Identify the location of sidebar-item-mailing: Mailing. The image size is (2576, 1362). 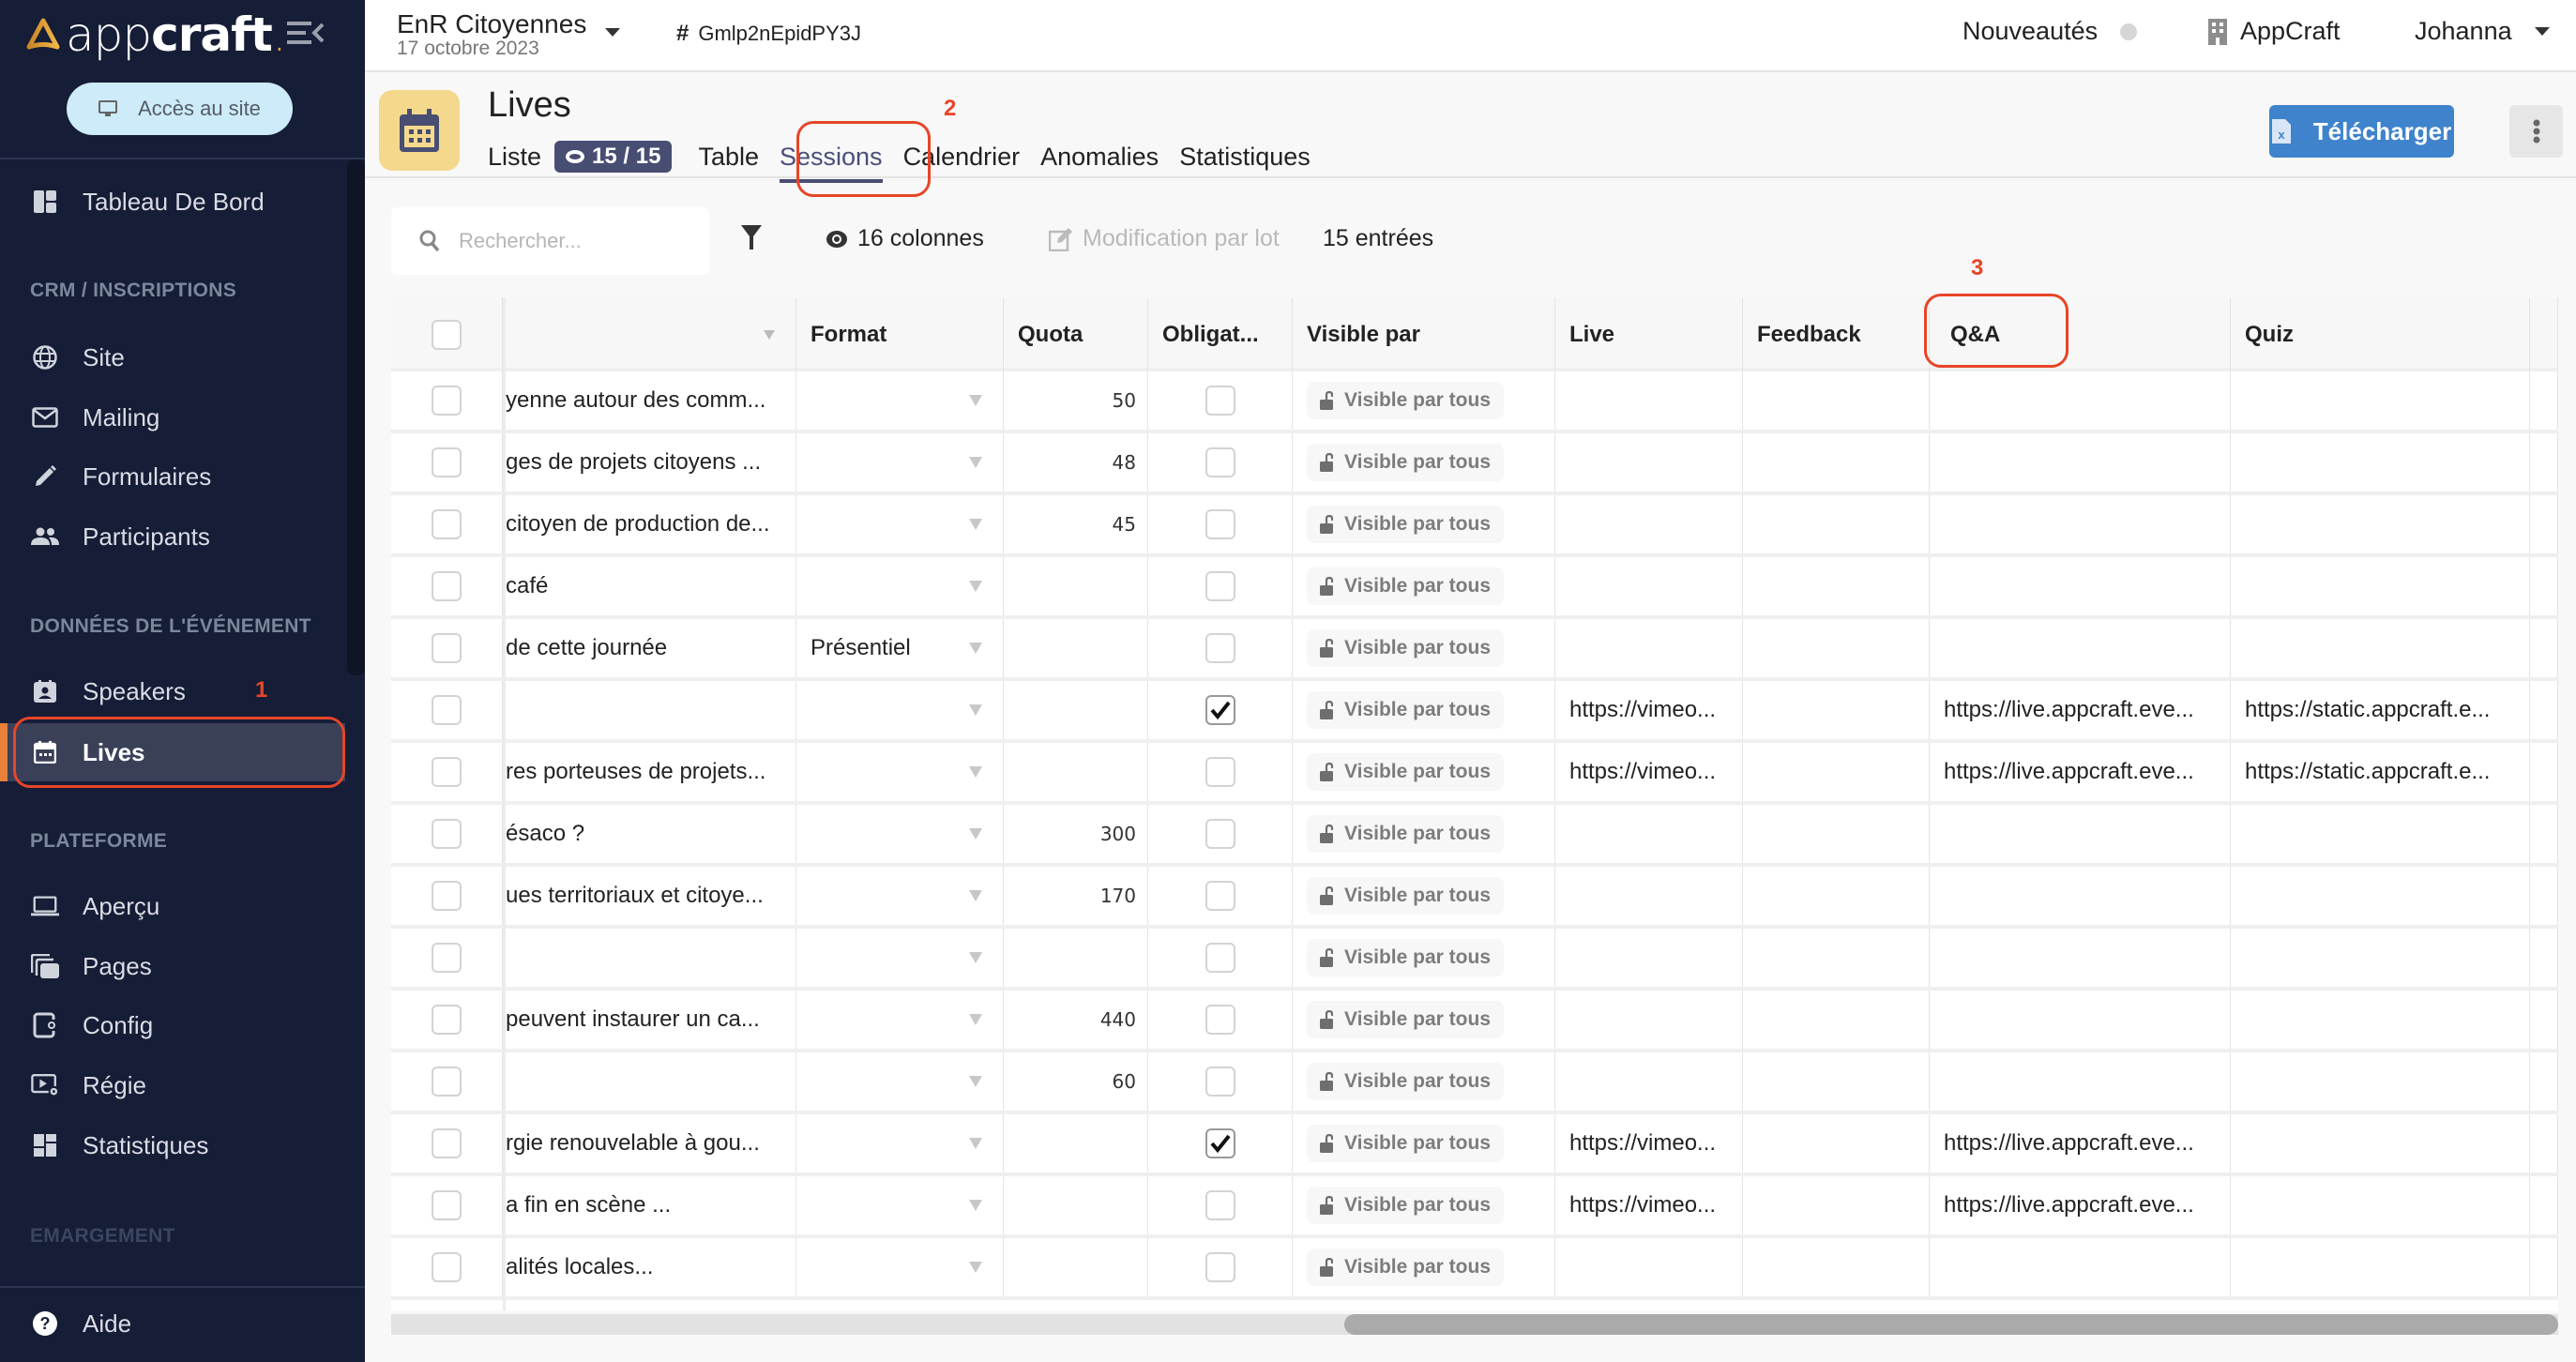
(172, 417).